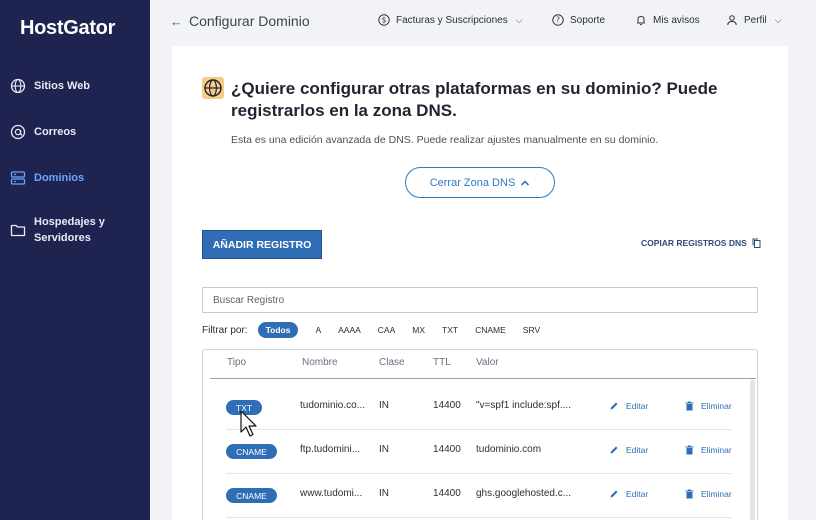 Image resolution: width=816 pixels, height=520 pixels. Describe the element at coordinates (701, 243) in the screenshot. I see `copy-dns-records-link: COPIAR REGISTROS DNS` at that location.